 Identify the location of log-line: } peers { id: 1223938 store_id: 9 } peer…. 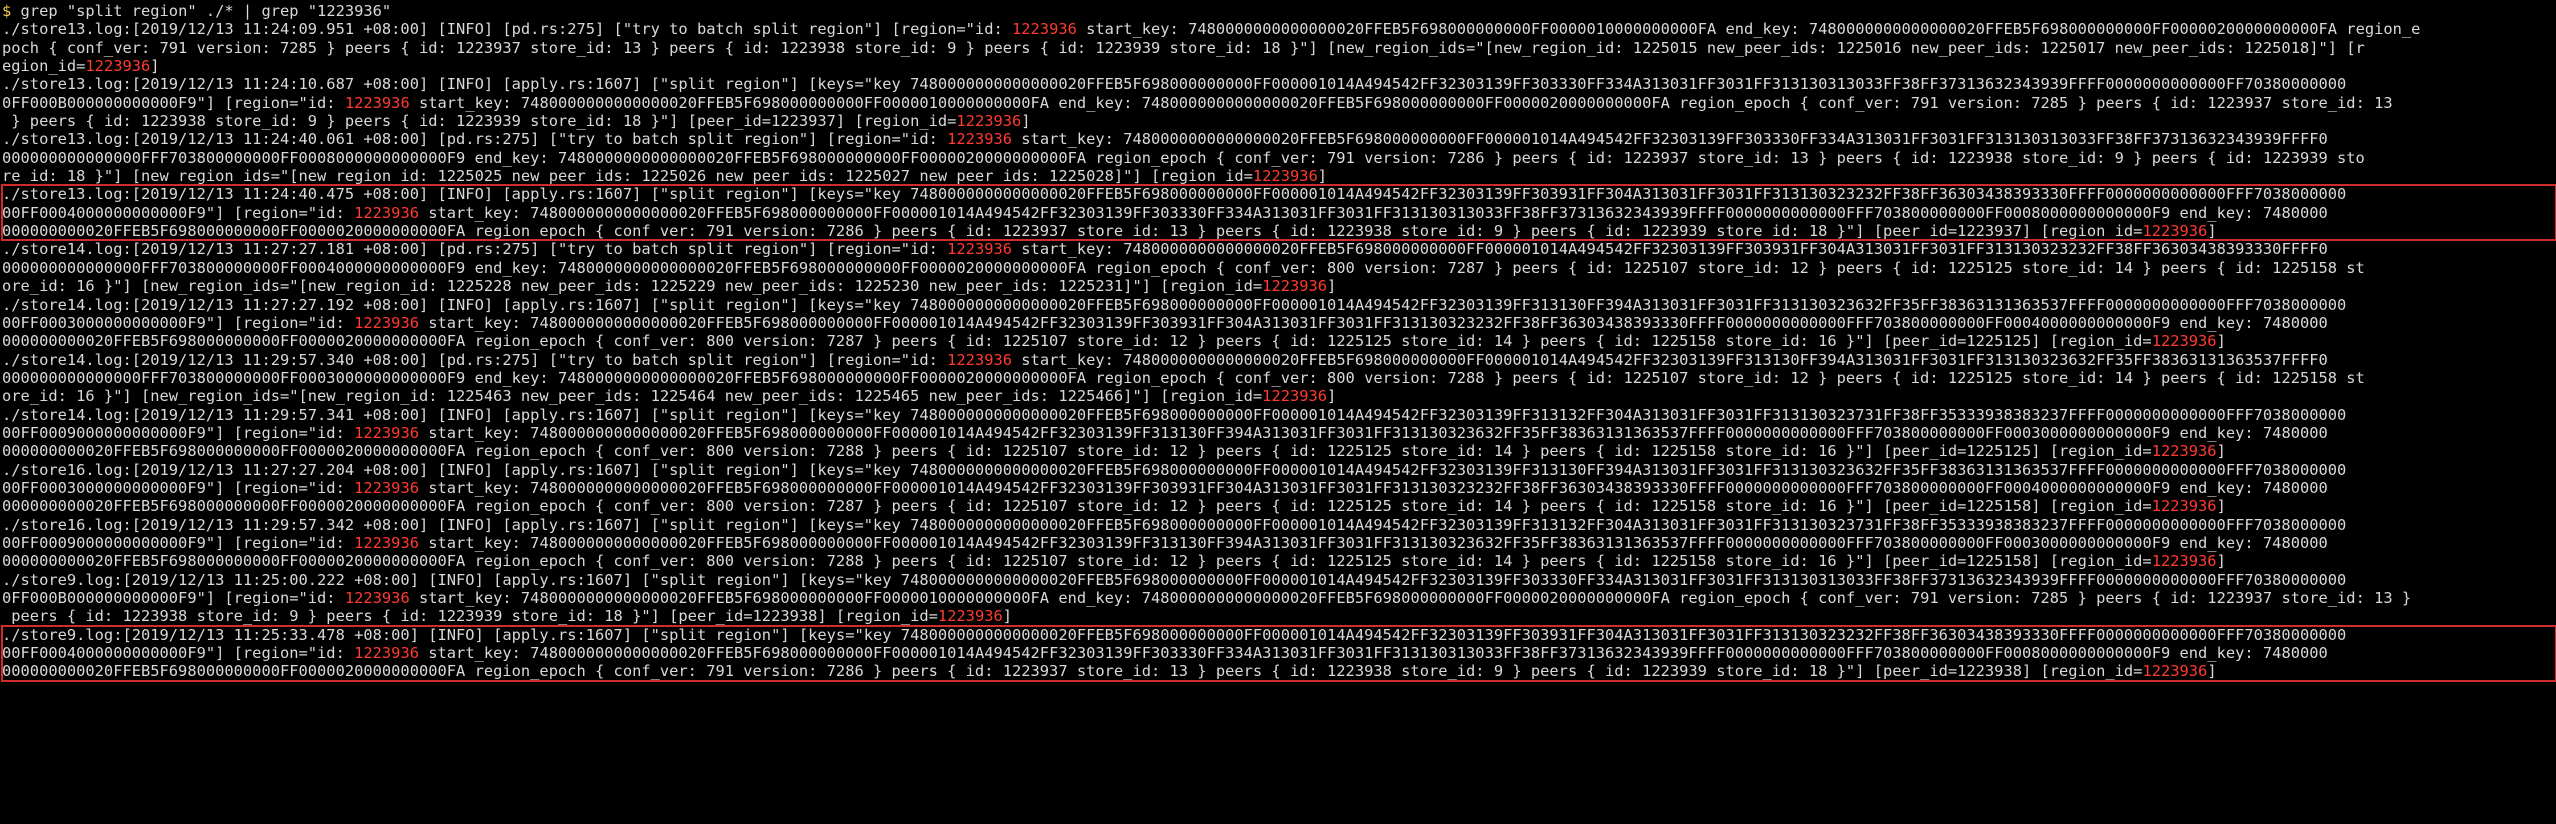
(516, 121).